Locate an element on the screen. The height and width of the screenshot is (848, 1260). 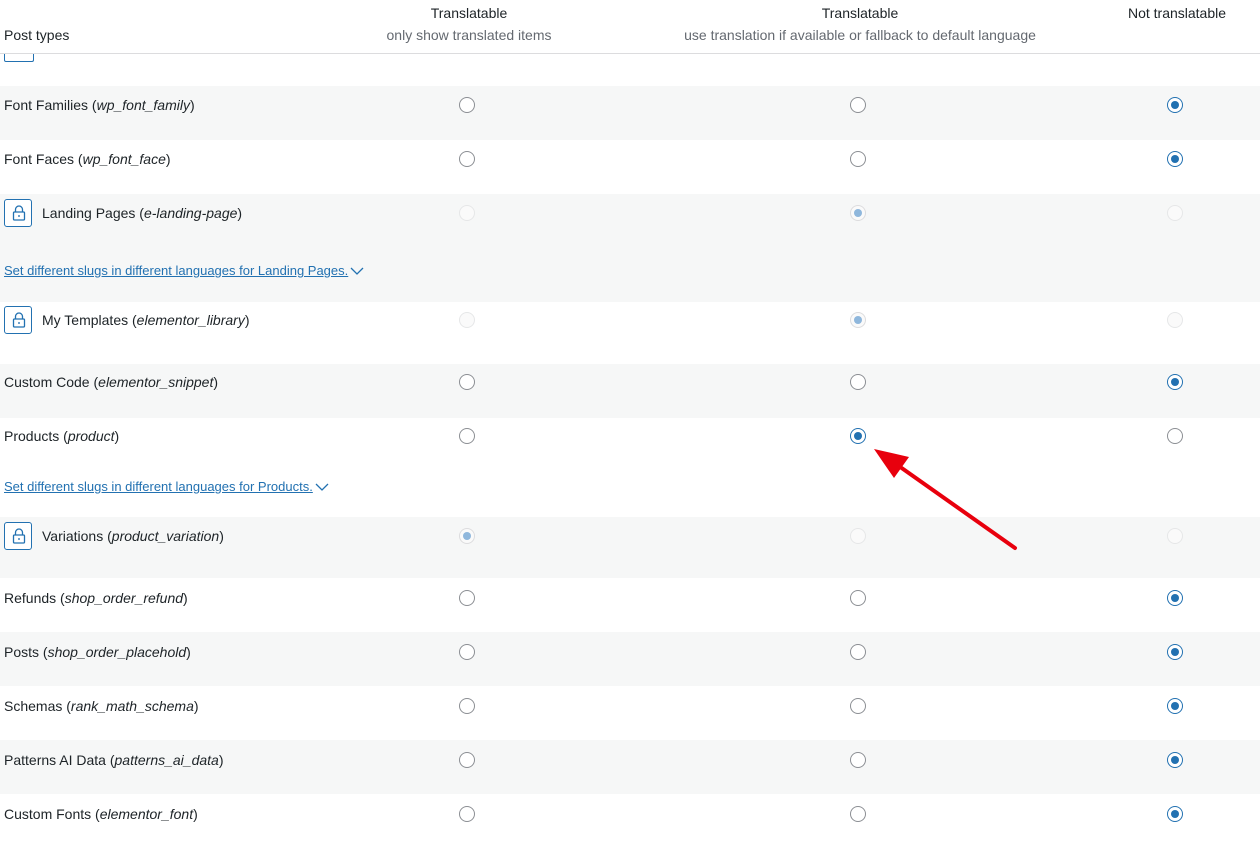
col-translatable-strict-title: Translatable is located at coordinates (469, 13).